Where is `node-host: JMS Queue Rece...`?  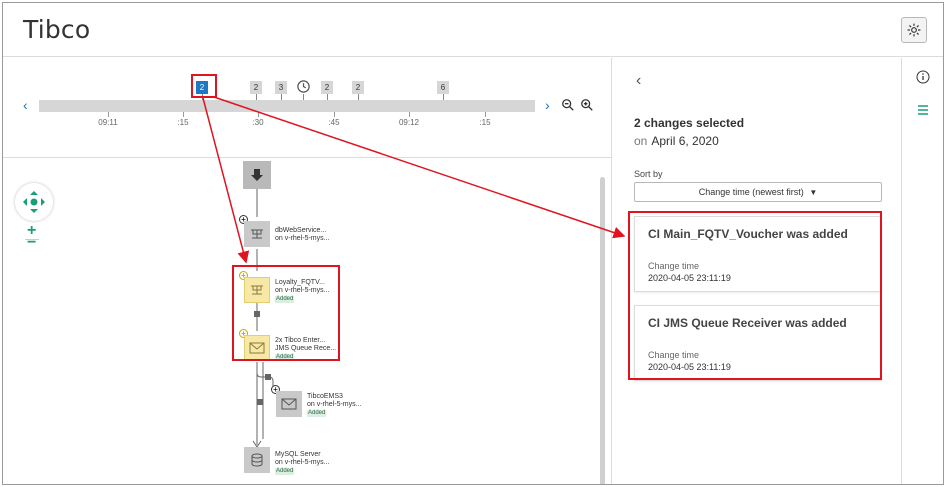 node-host: JMS Queue Rece... is located at coordinates (306, 348).